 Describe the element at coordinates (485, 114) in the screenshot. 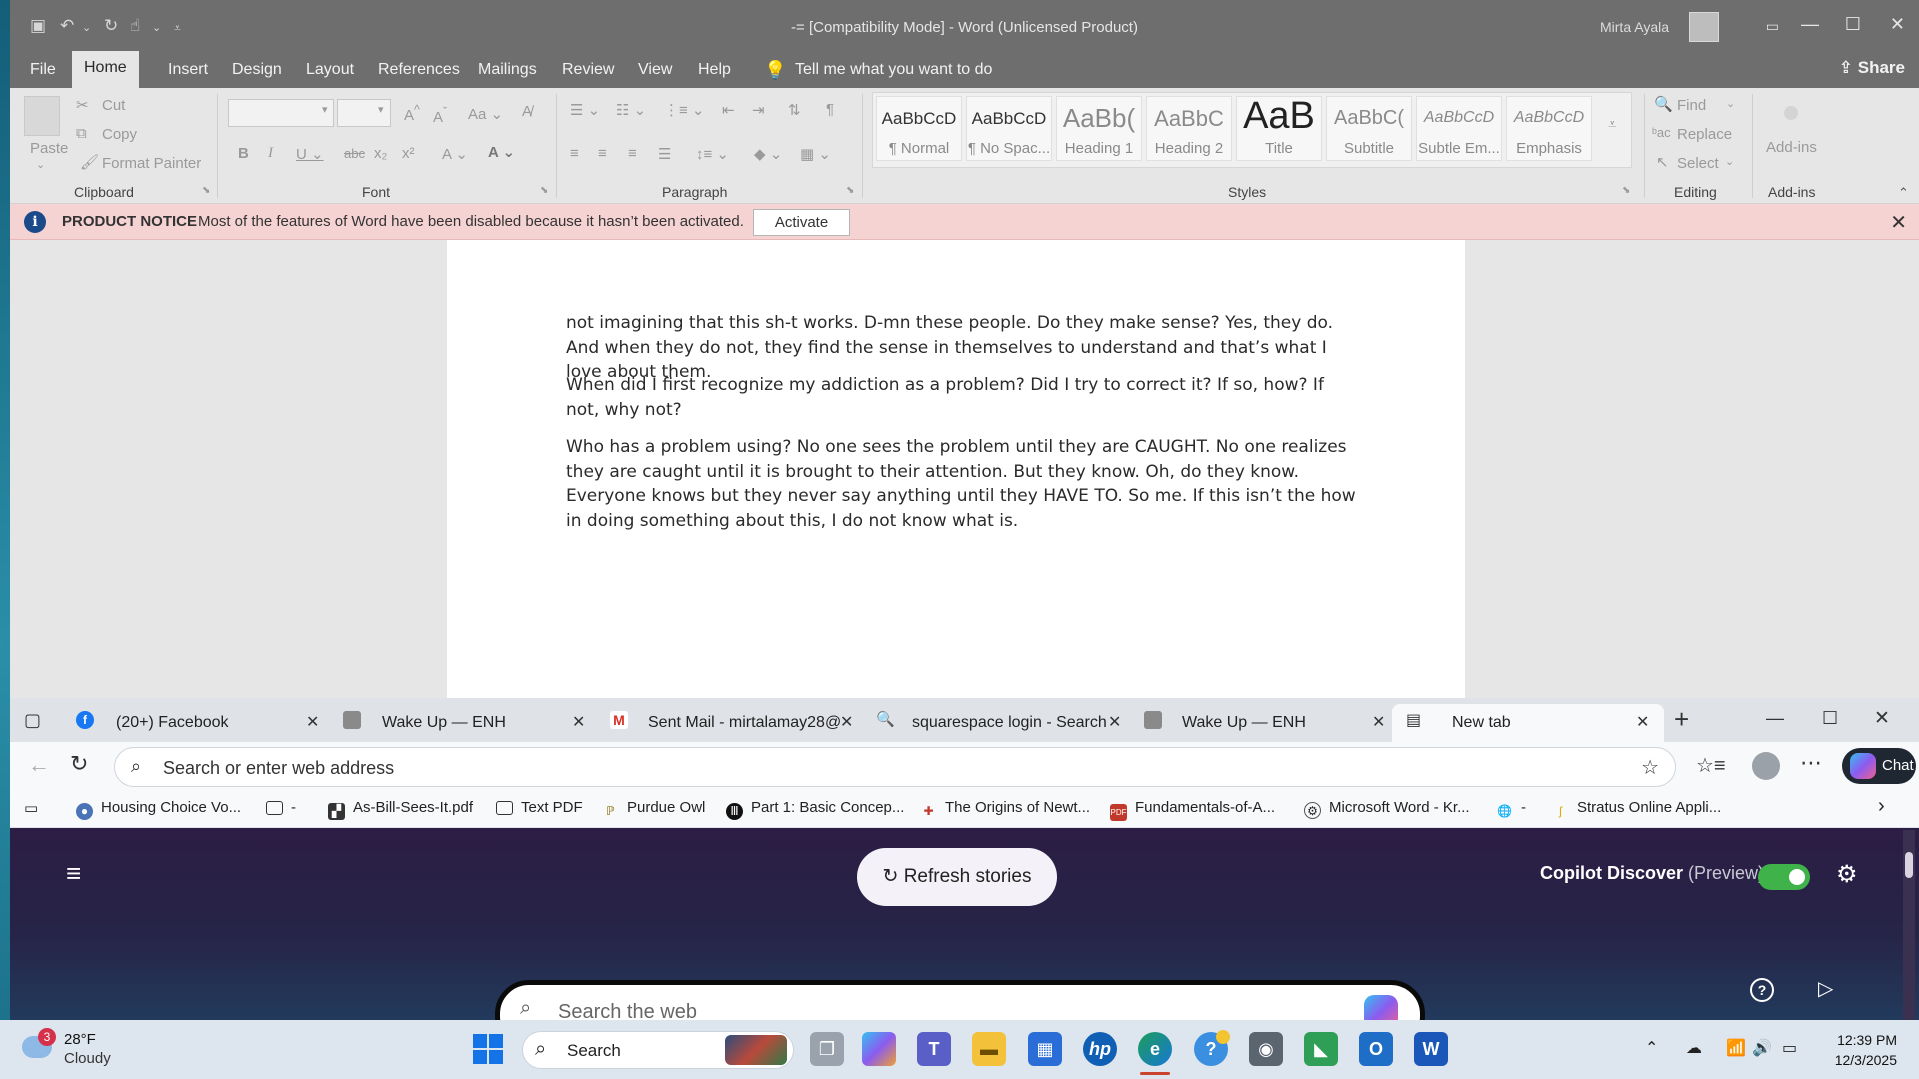

I see `change-case-icon: Aa ⌄` at that location.